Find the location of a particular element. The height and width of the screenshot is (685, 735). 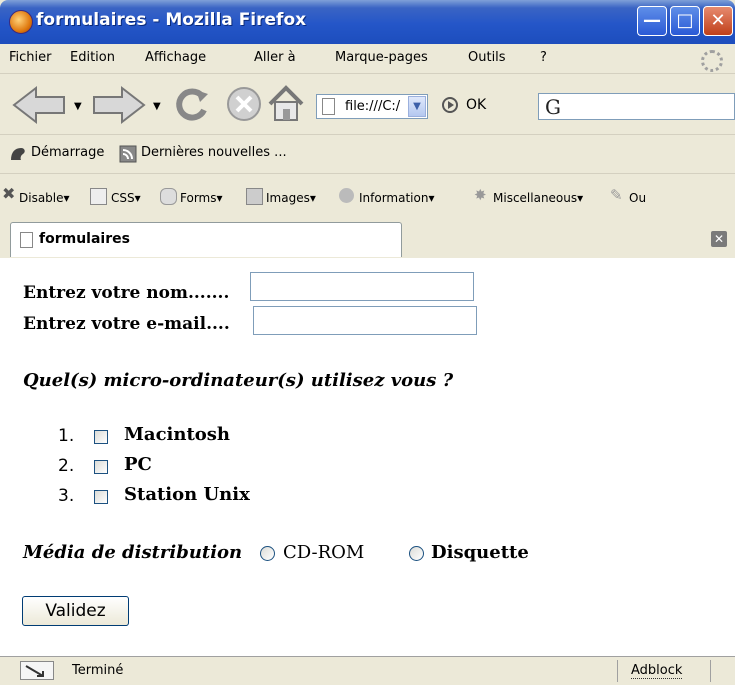

wd-forms: Forms▾ is located at coordinates (201, 198).